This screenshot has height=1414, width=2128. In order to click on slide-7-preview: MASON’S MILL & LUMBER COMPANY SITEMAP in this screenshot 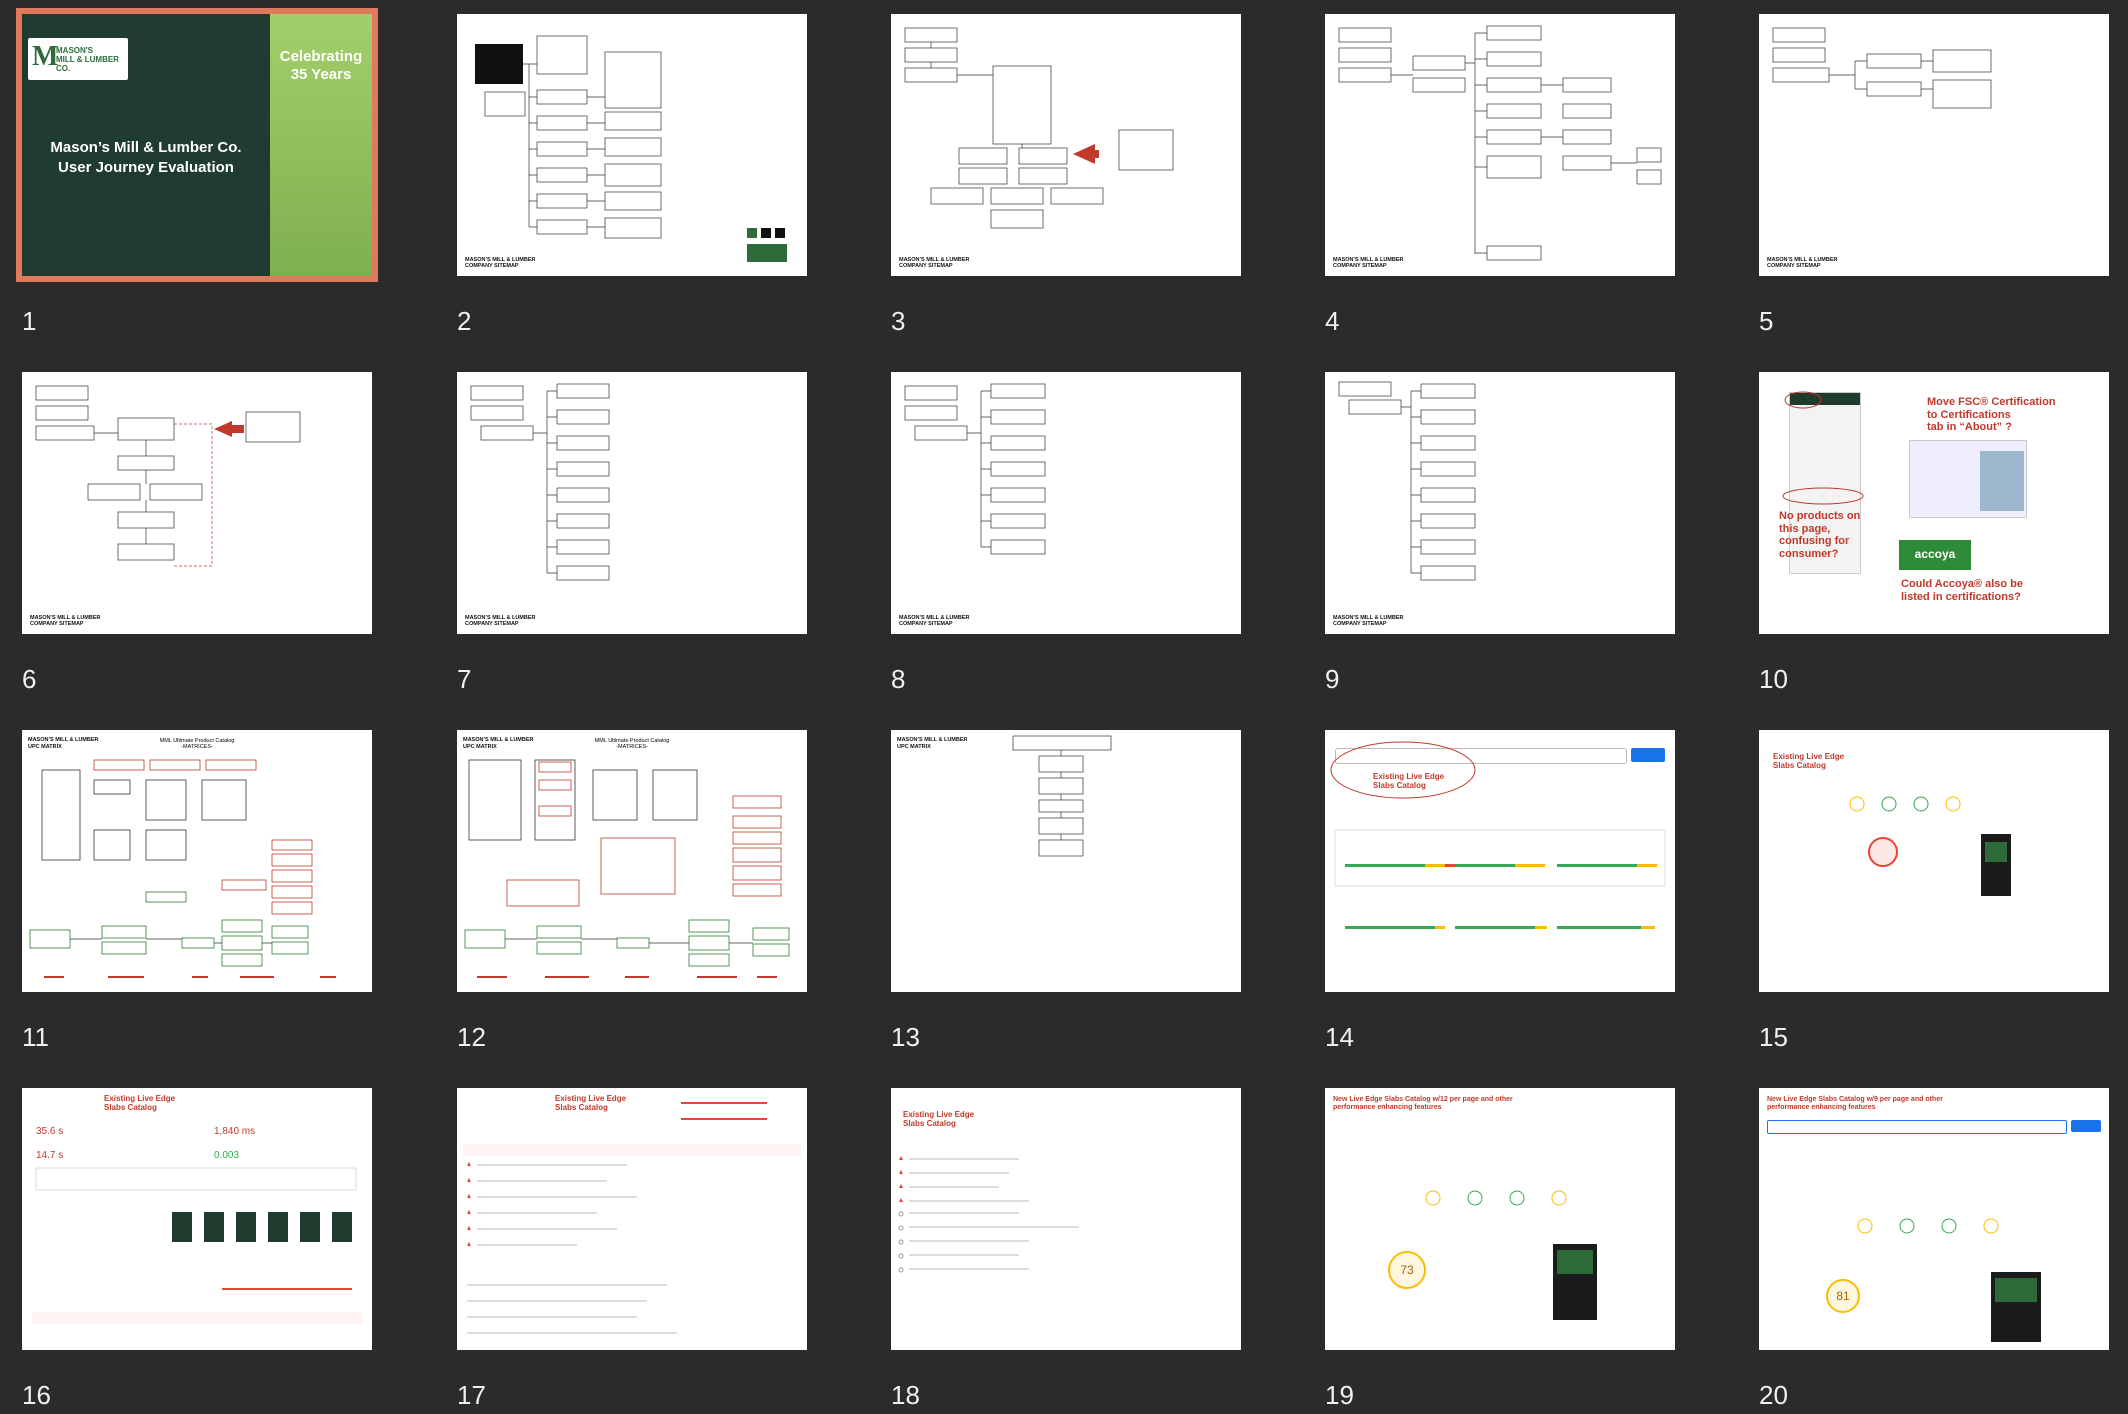, I will do `click(632, 503)`.